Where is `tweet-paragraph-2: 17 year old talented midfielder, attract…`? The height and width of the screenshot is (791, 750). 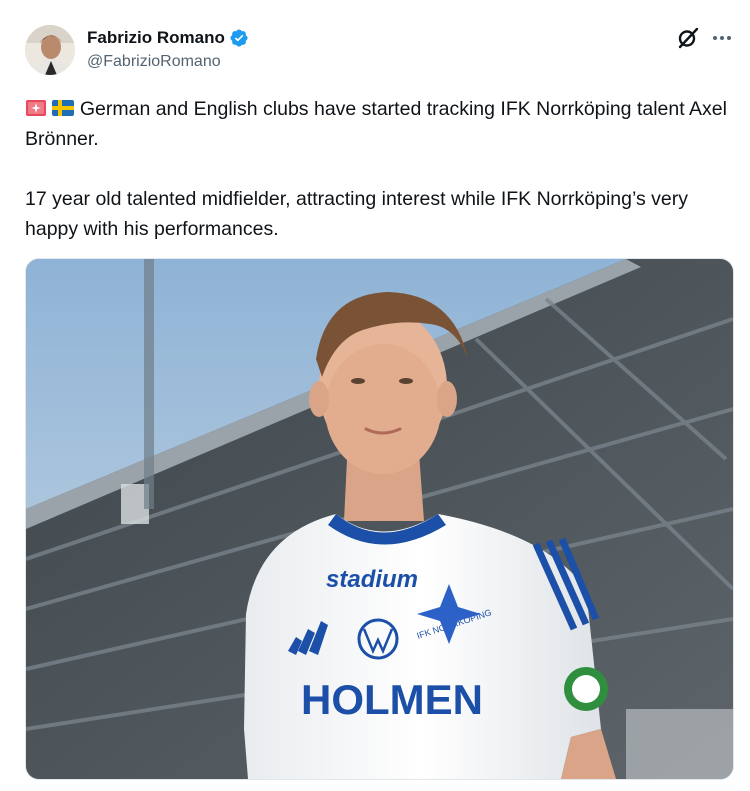 tweet-paragraph-2: 17 year old talented midfielder, attract… is located at coordinates (356, 214).